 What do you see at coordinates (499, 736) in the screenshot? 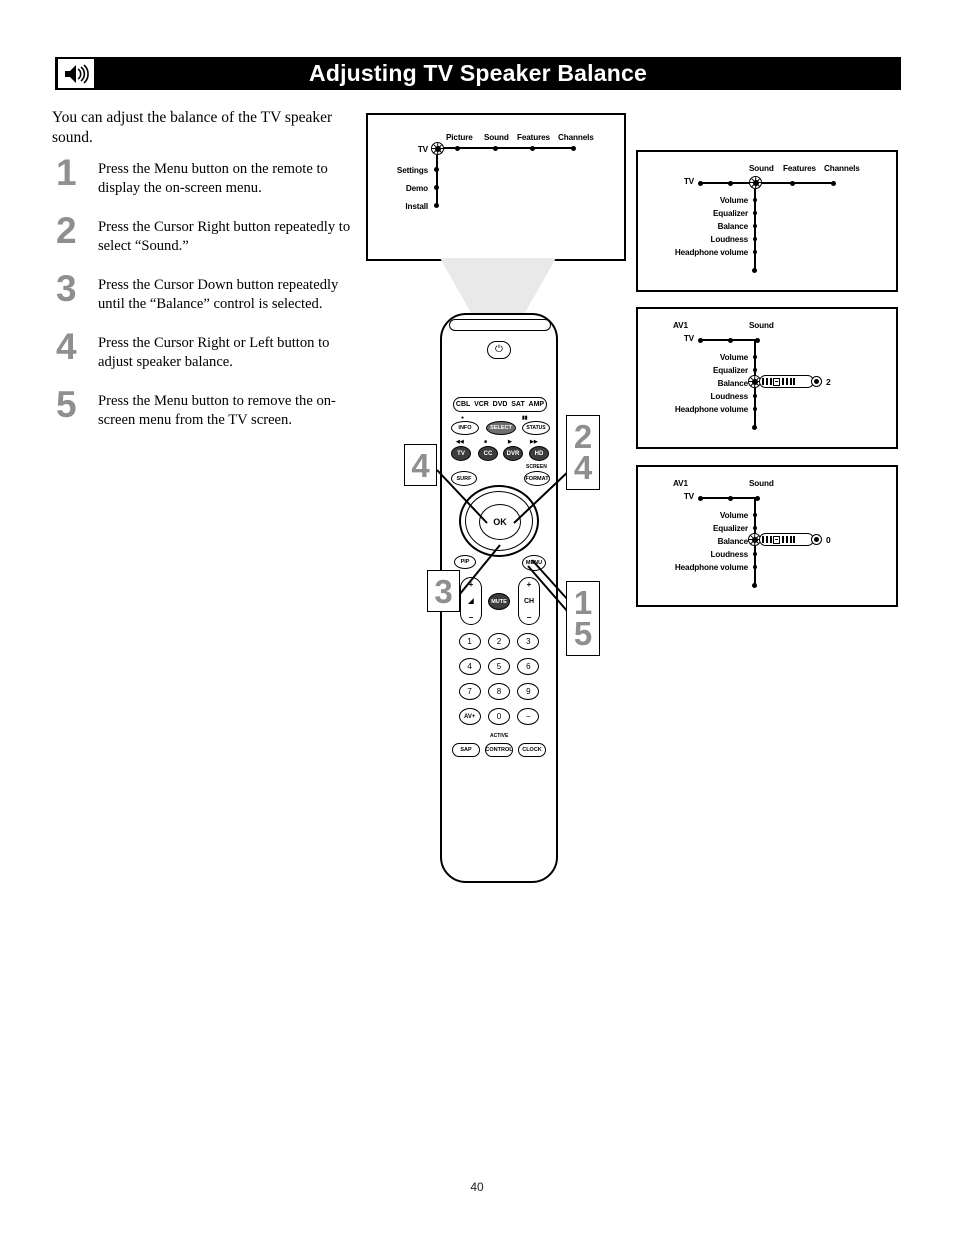
I see `active-label: ACTIVE` at bounding box center [499, 736].